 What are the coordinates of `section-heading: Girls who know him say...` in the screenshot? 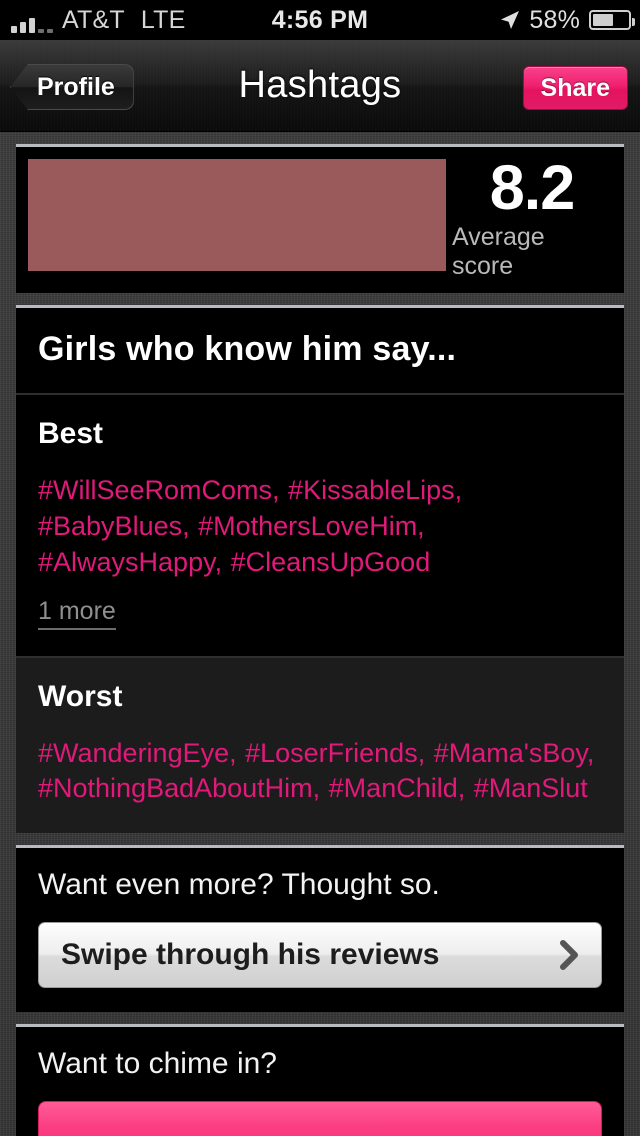 It's located at (247, 348).